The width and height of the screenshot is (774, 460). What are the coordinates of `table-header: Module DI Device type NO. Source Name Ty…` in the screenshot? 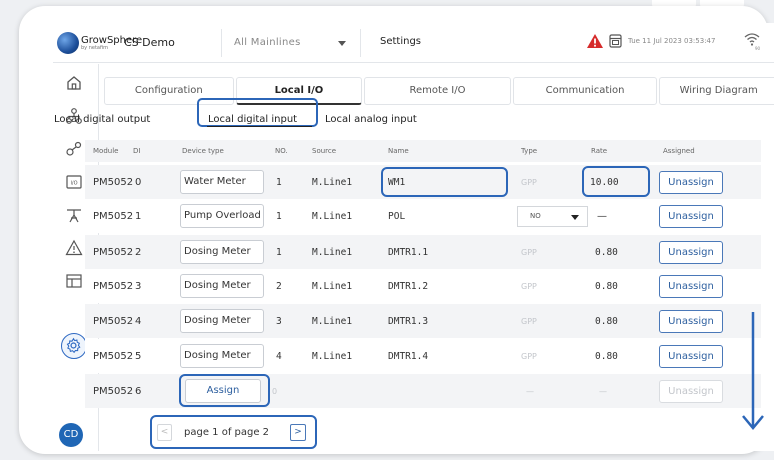 It's located at (423, 151).